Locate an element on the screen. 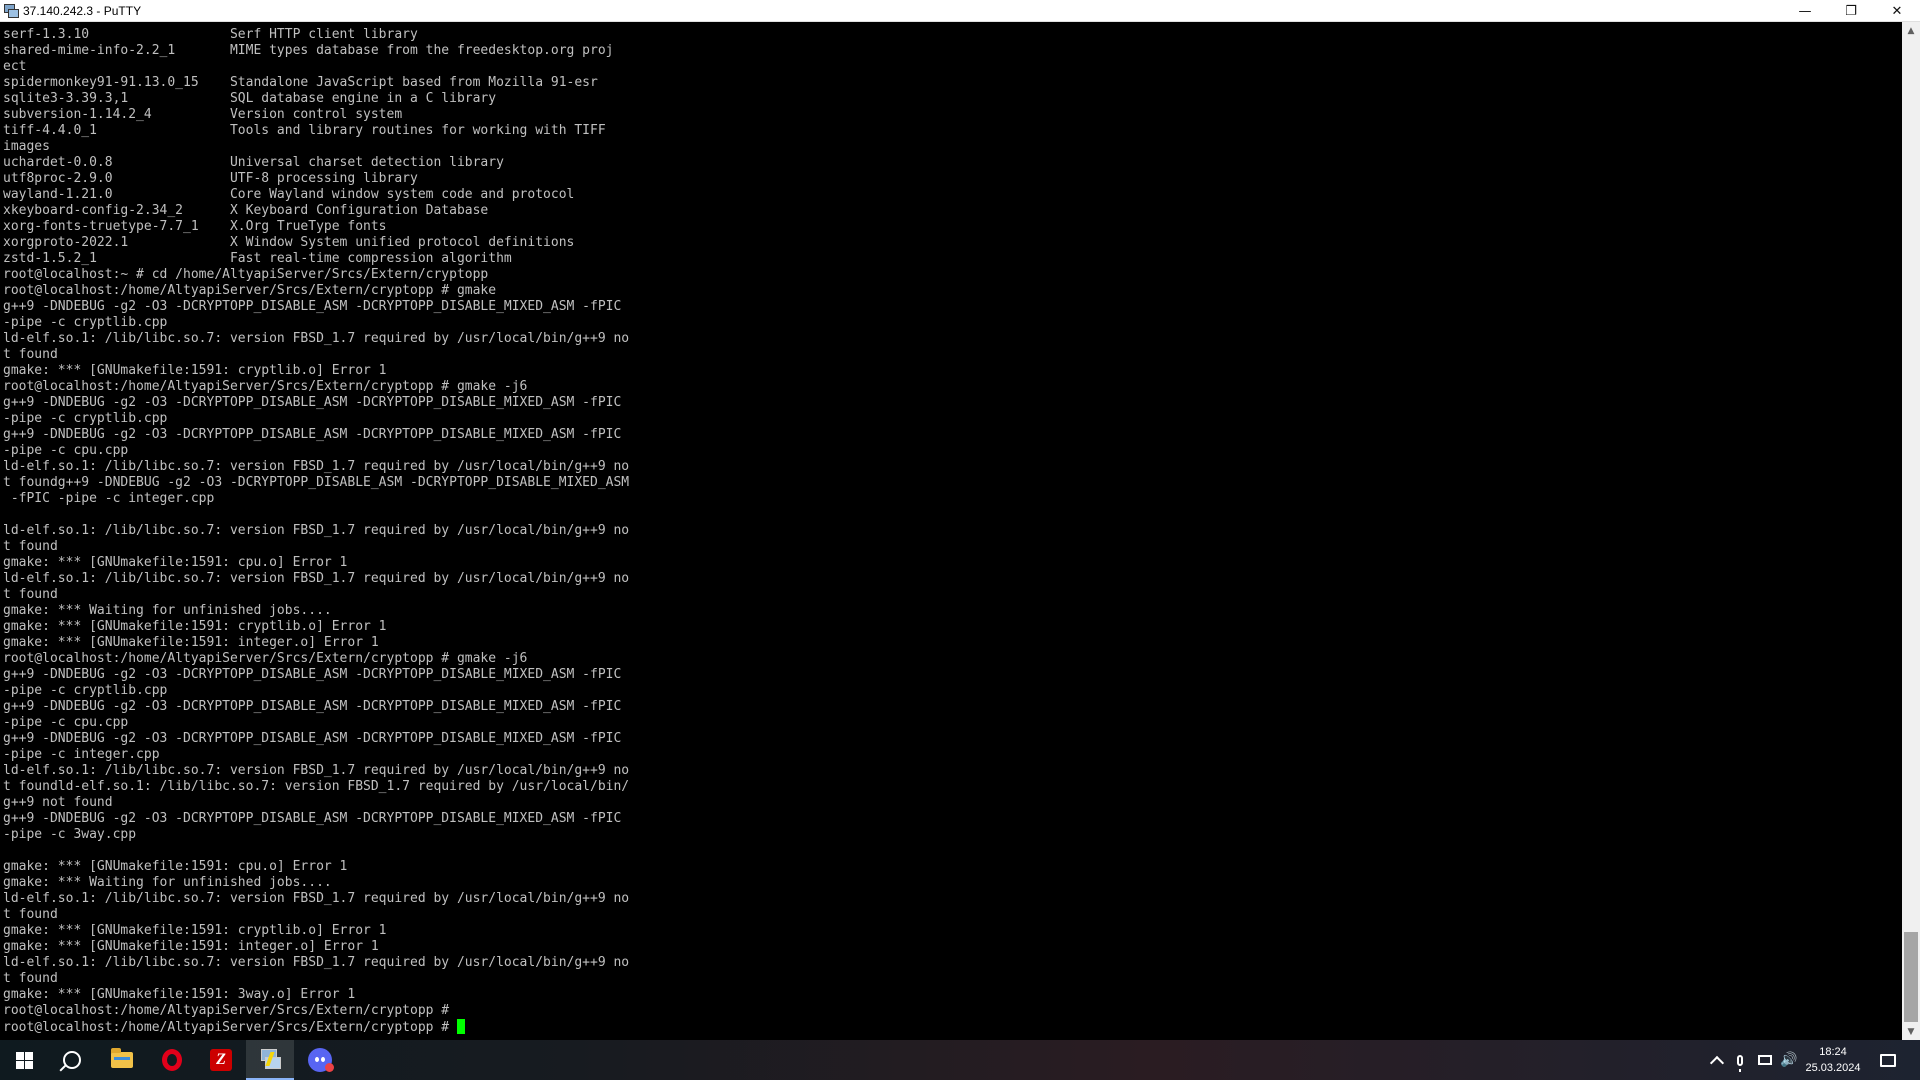 Image resolution: width=1920 pixels, height=1080 pixels. taskbar: Z 🔊 18:24 25.03.2024 is located at coordinates (960, 1060).